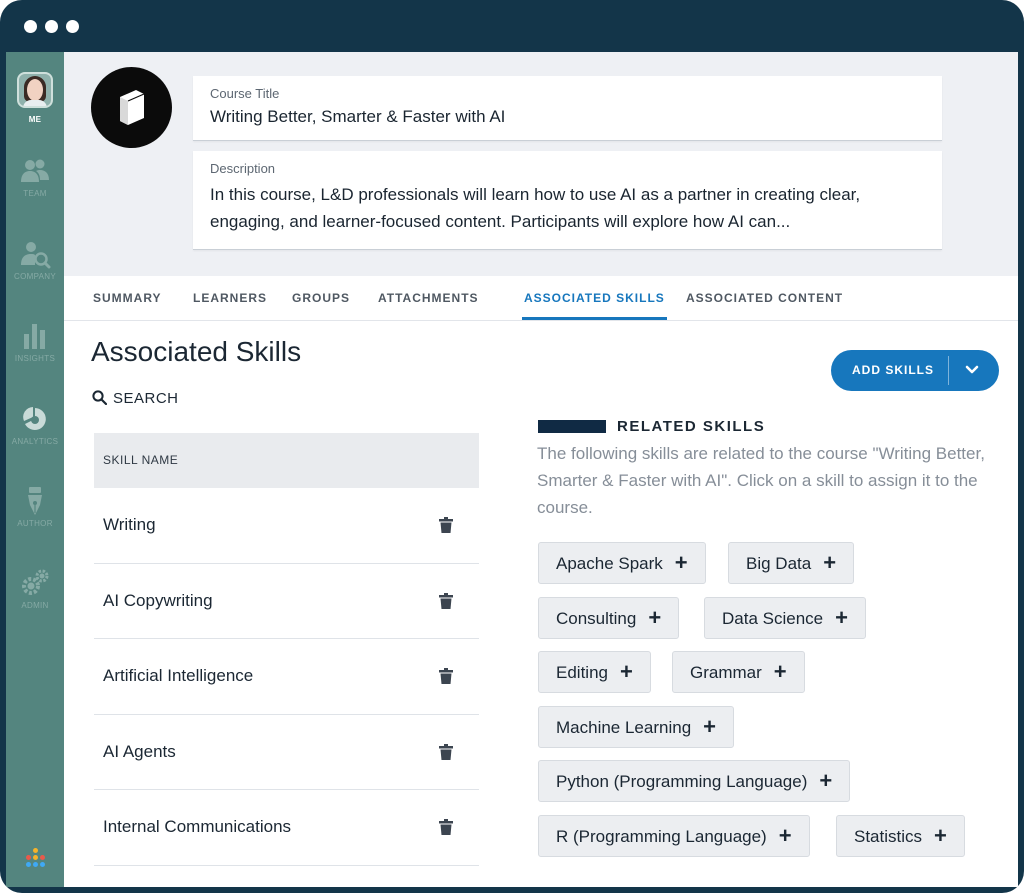 The height and width of the screenshot is (893, 1024). I want to click on chip-label: Editing, so click(582, 672).